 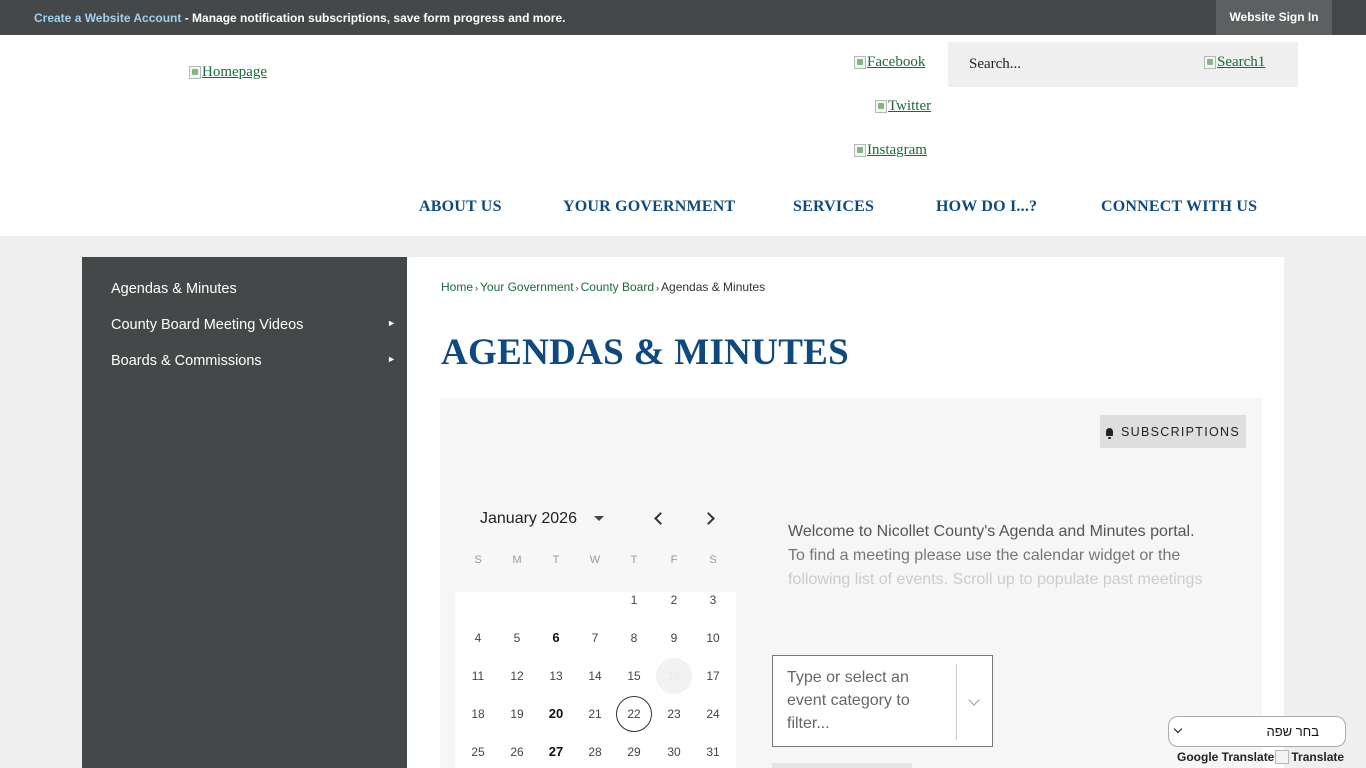 What do you see at coordinates (674, 751) in the screenshot?
I see `calendar-day: 30` at bounding box center [674, 751].